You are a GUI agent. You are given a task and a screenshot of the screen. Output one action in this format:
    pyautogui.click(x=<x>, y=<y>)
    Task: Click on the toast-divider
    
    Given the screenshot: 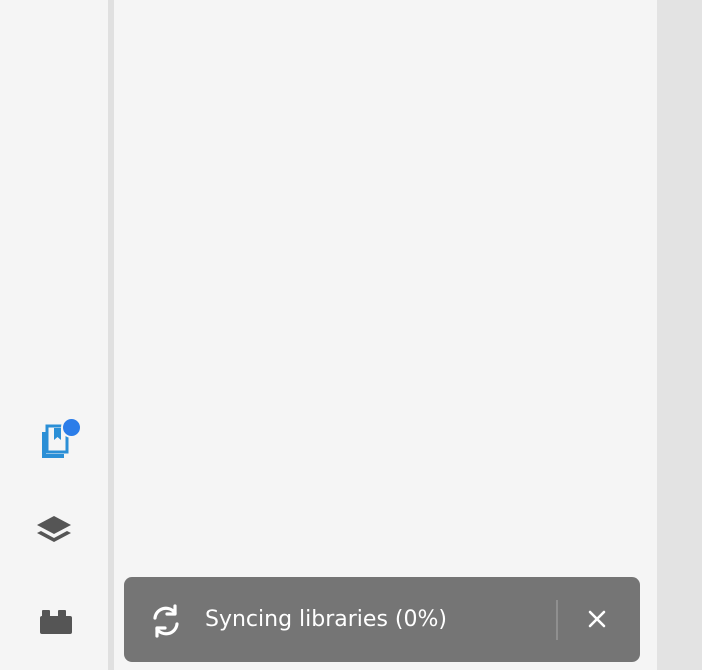 What is the action you would take?
    pyautogui.click(x=557, y=620)
    